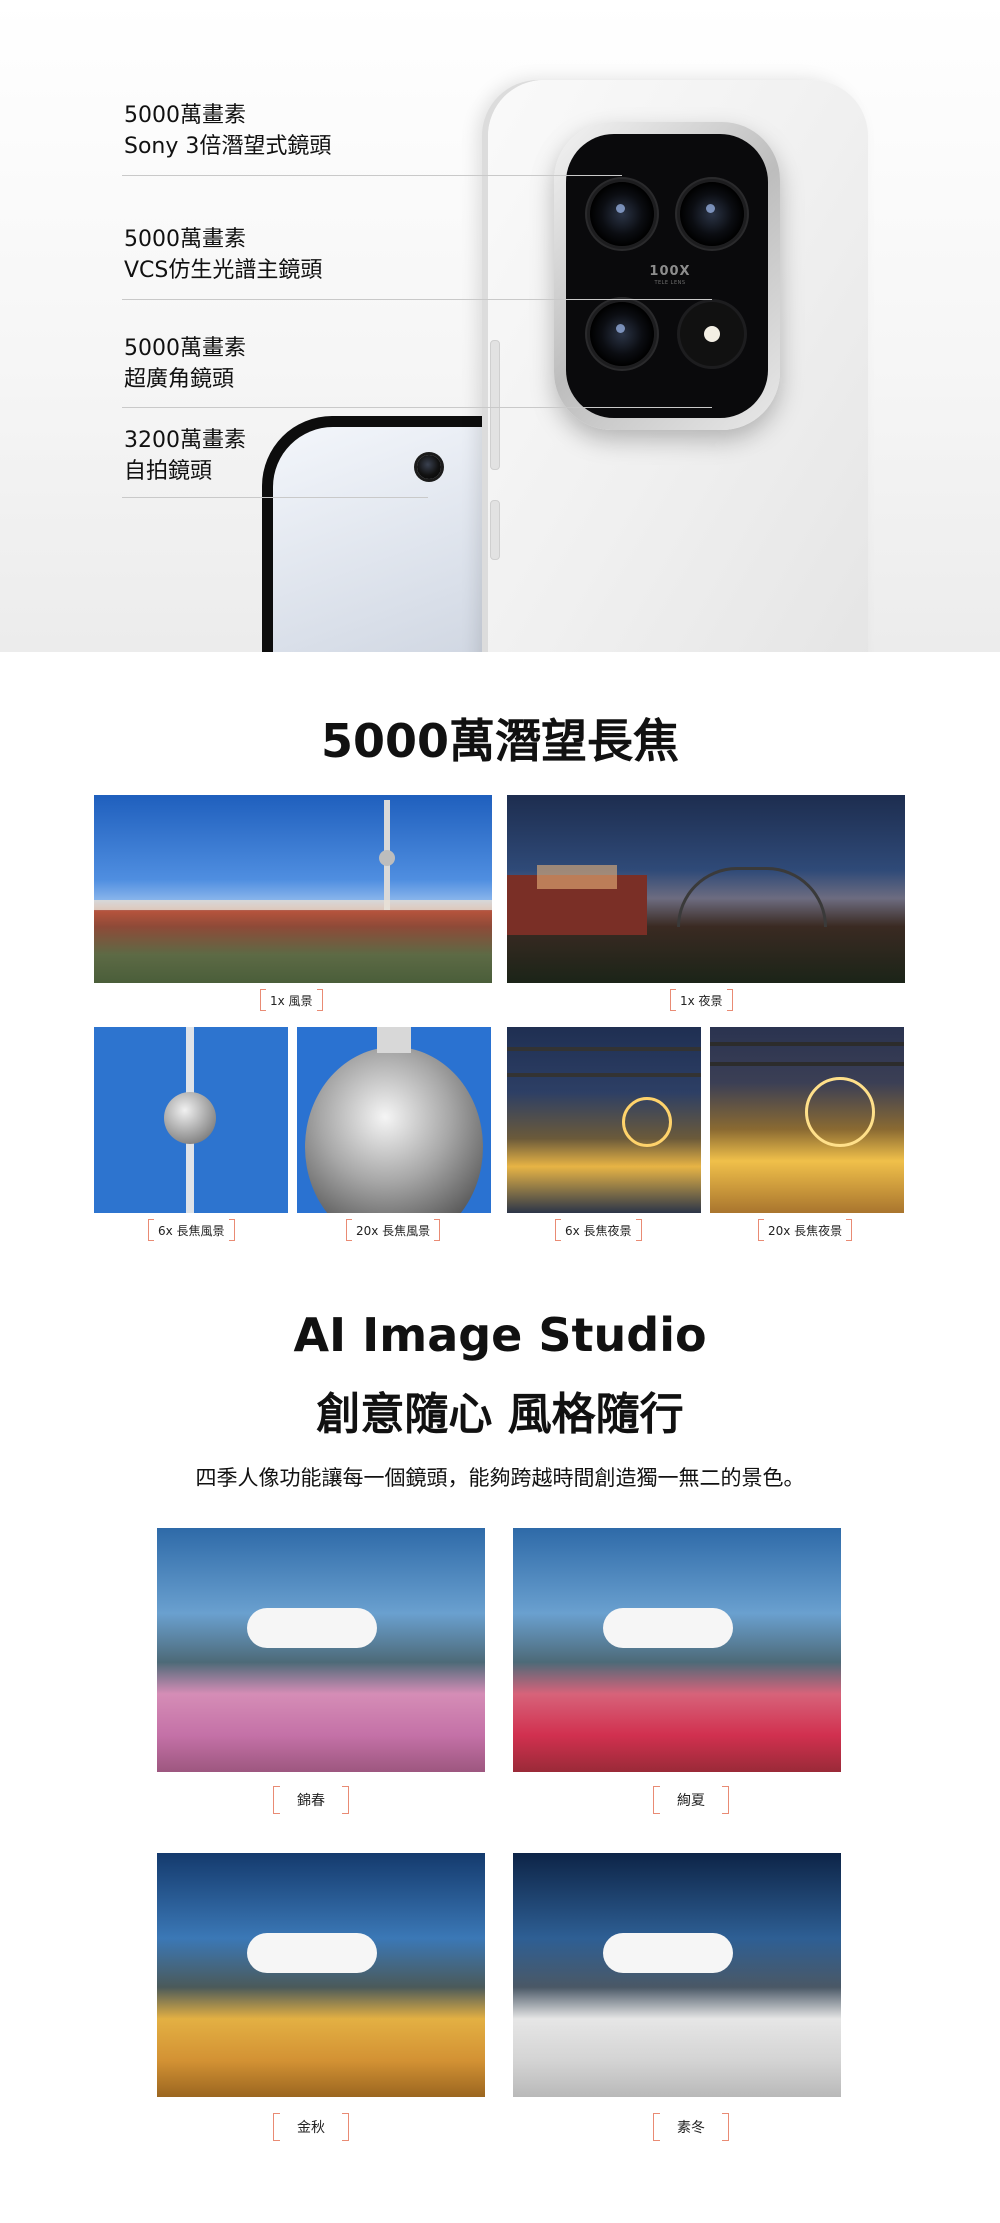 The height and width of the screenshot is (2223, 1000). Describe the element at coordinates (321, 1650) in the screenshot. I see `photo-spring` at that location.